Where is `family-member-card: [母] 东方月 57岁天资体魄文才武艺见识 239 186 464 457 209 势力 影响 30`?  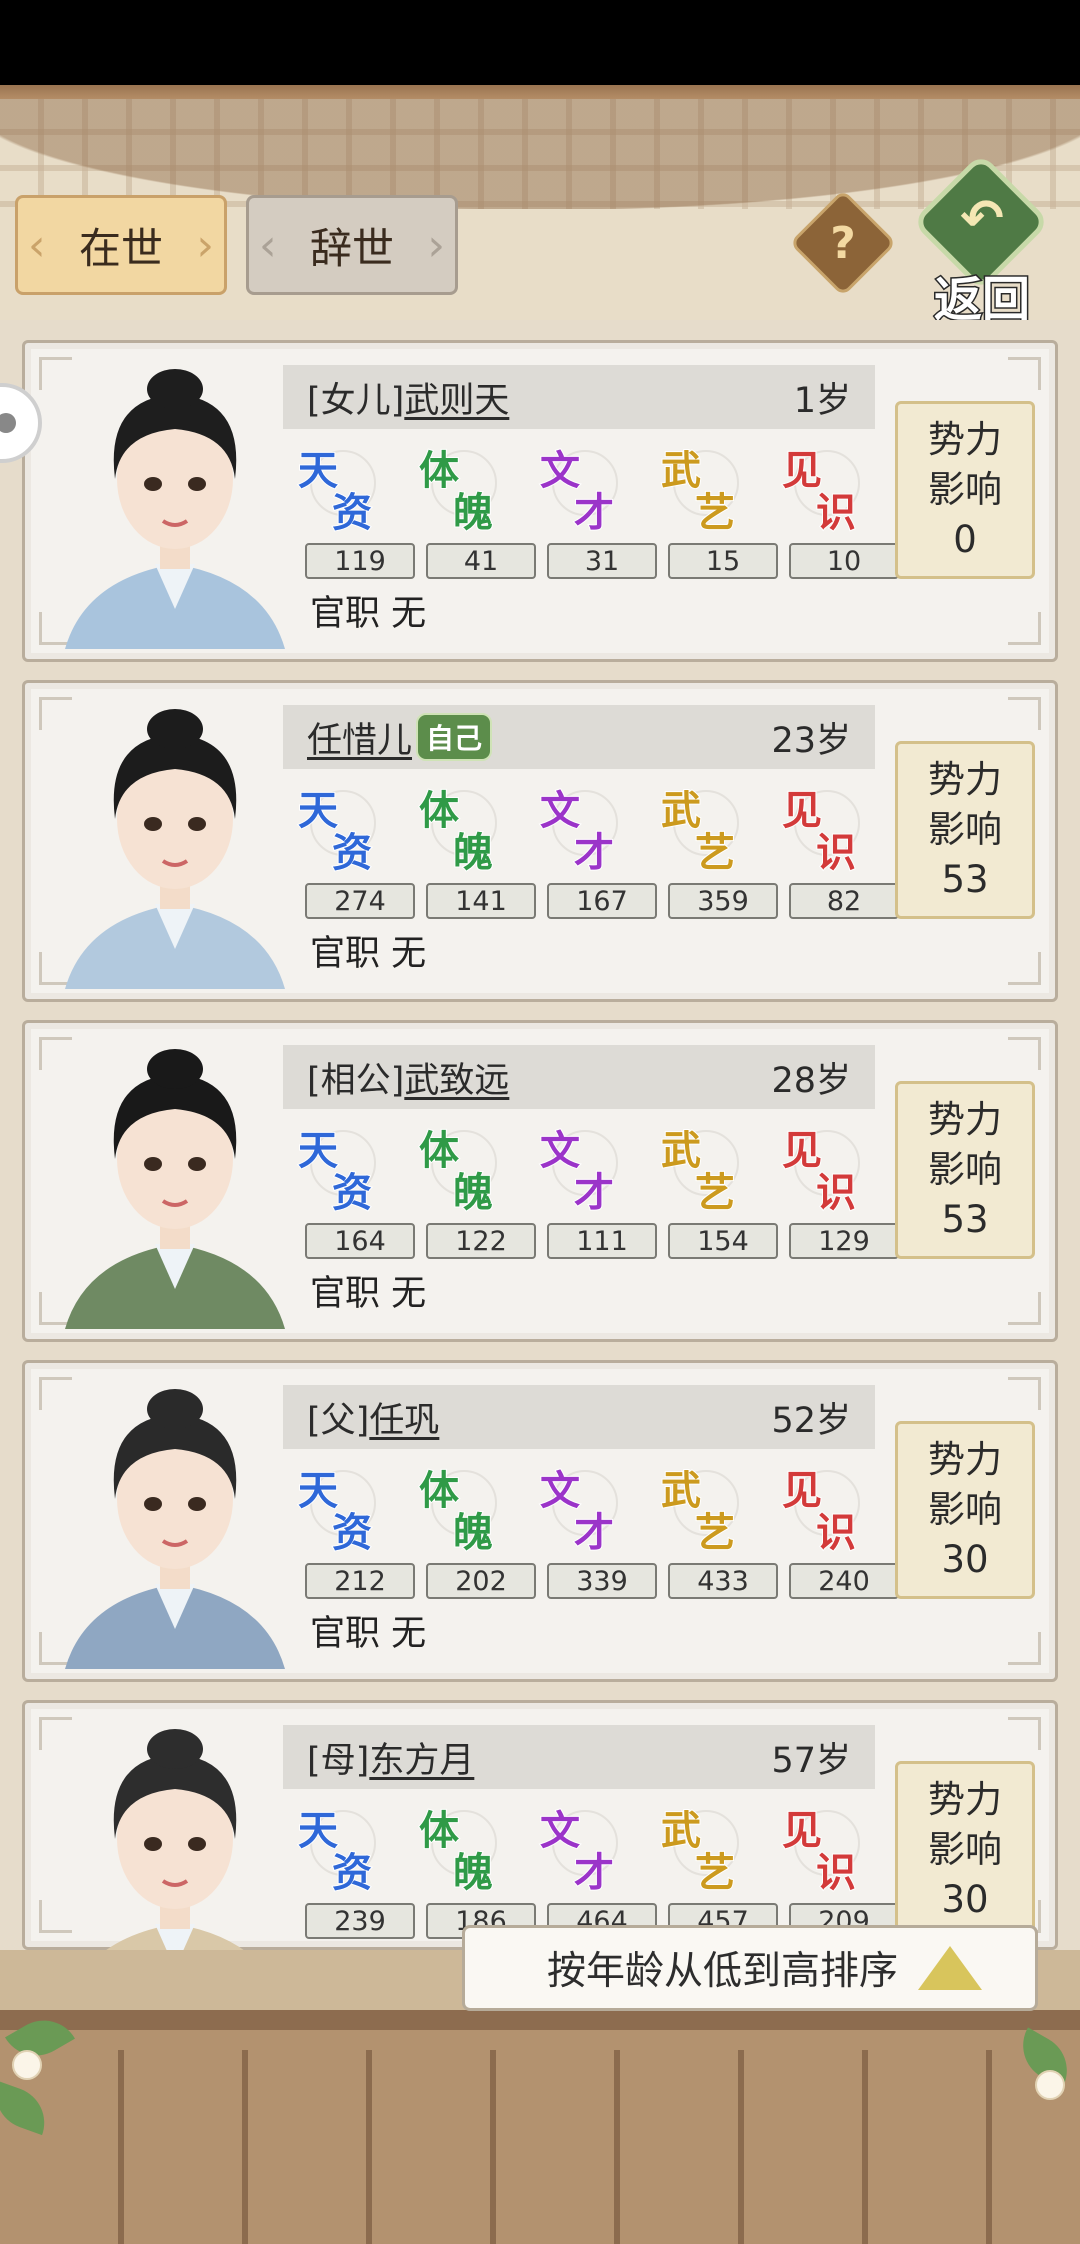 family-member-card: [母] 东方月 57岁天资体魄文才武艺见识 239 186 464 457 209 势力 影响 30 is located at coordinates (540, 1854).